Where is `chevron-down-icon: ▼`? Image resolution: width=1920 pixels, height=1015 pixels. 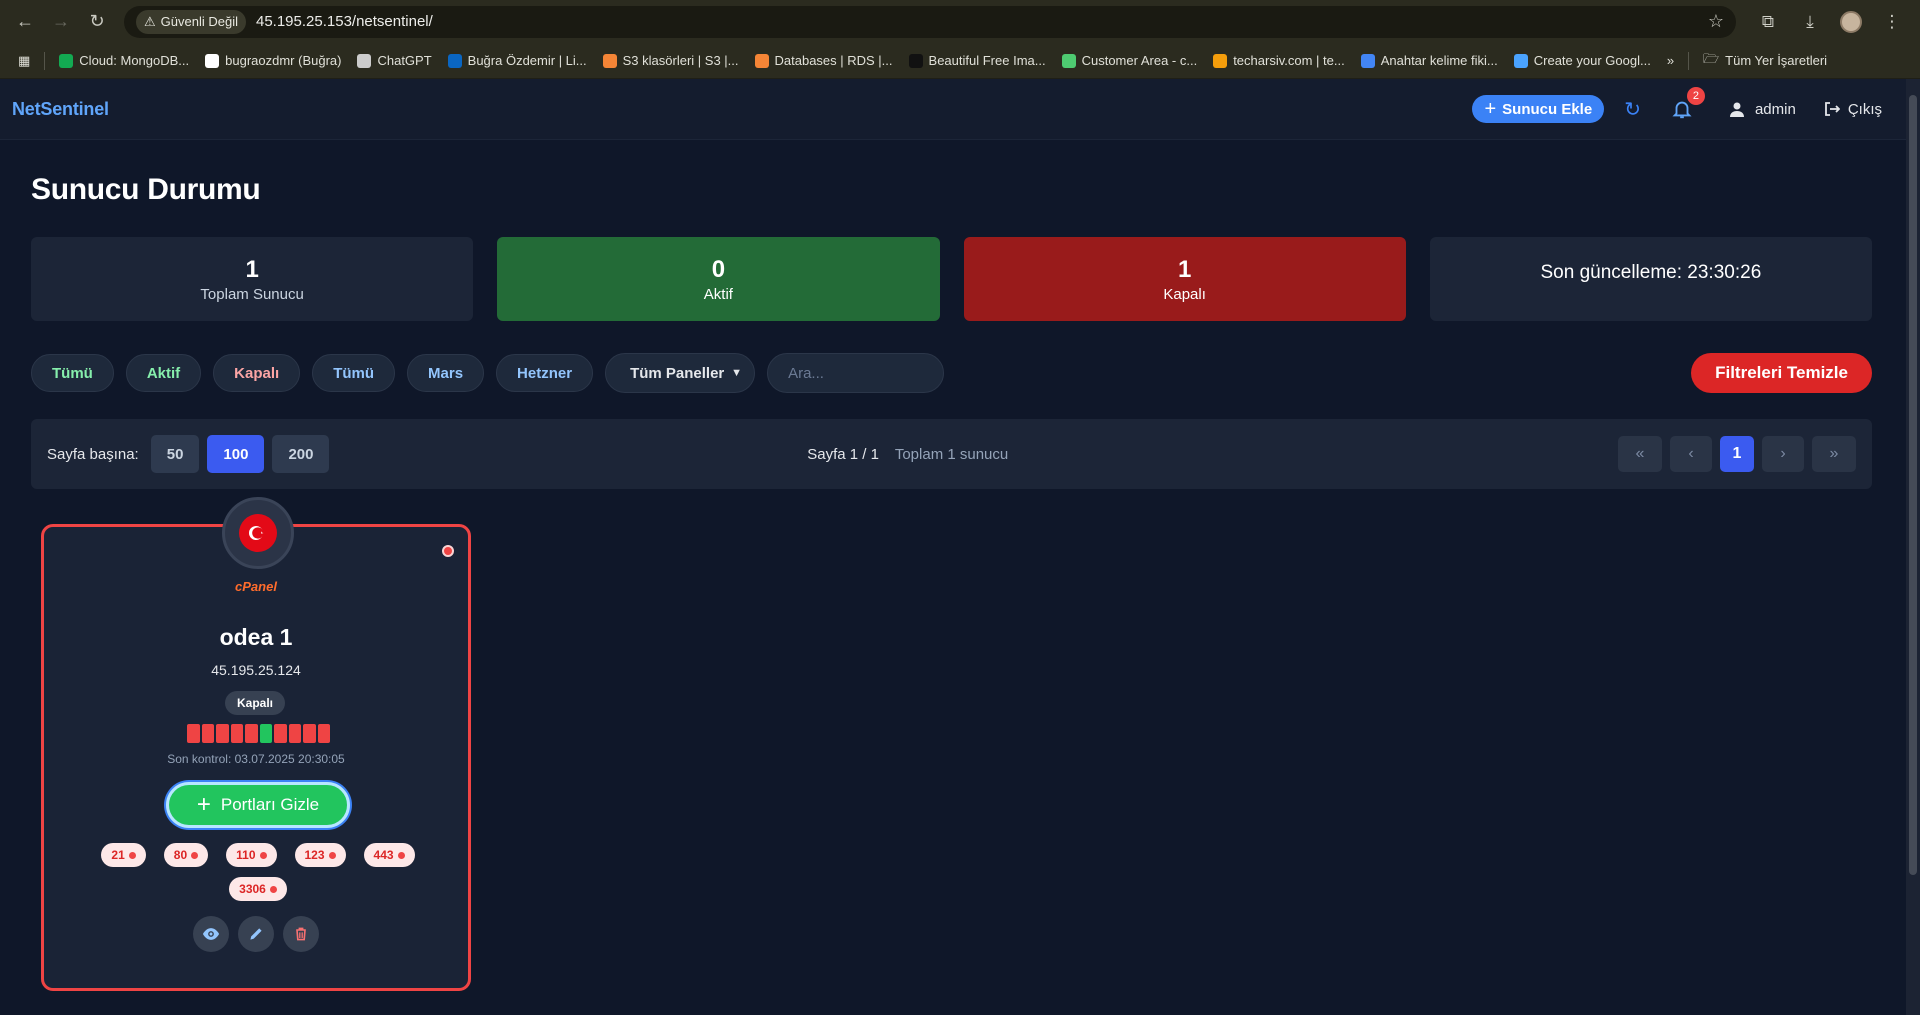
chevron-down-icon: ▼ is located at coordinates (737, 373).